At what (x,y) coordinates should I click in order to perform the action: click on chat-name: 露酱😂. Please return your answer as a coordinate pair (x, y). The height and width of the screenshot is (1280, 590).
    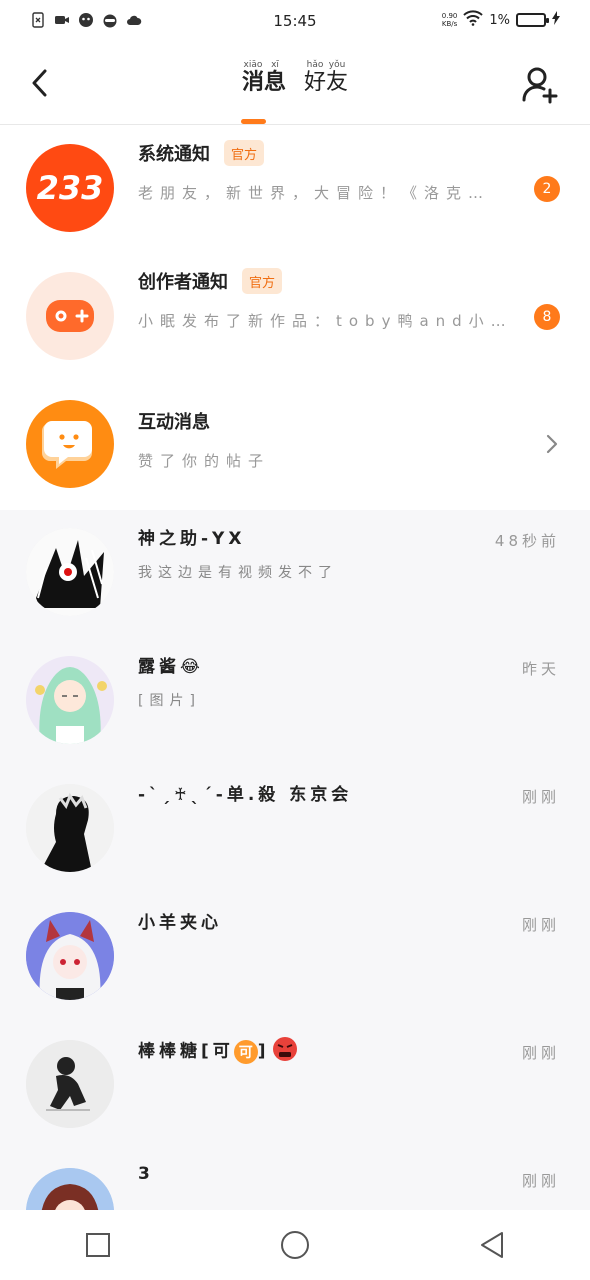
    Looking at the image, I should click on (171, 667).